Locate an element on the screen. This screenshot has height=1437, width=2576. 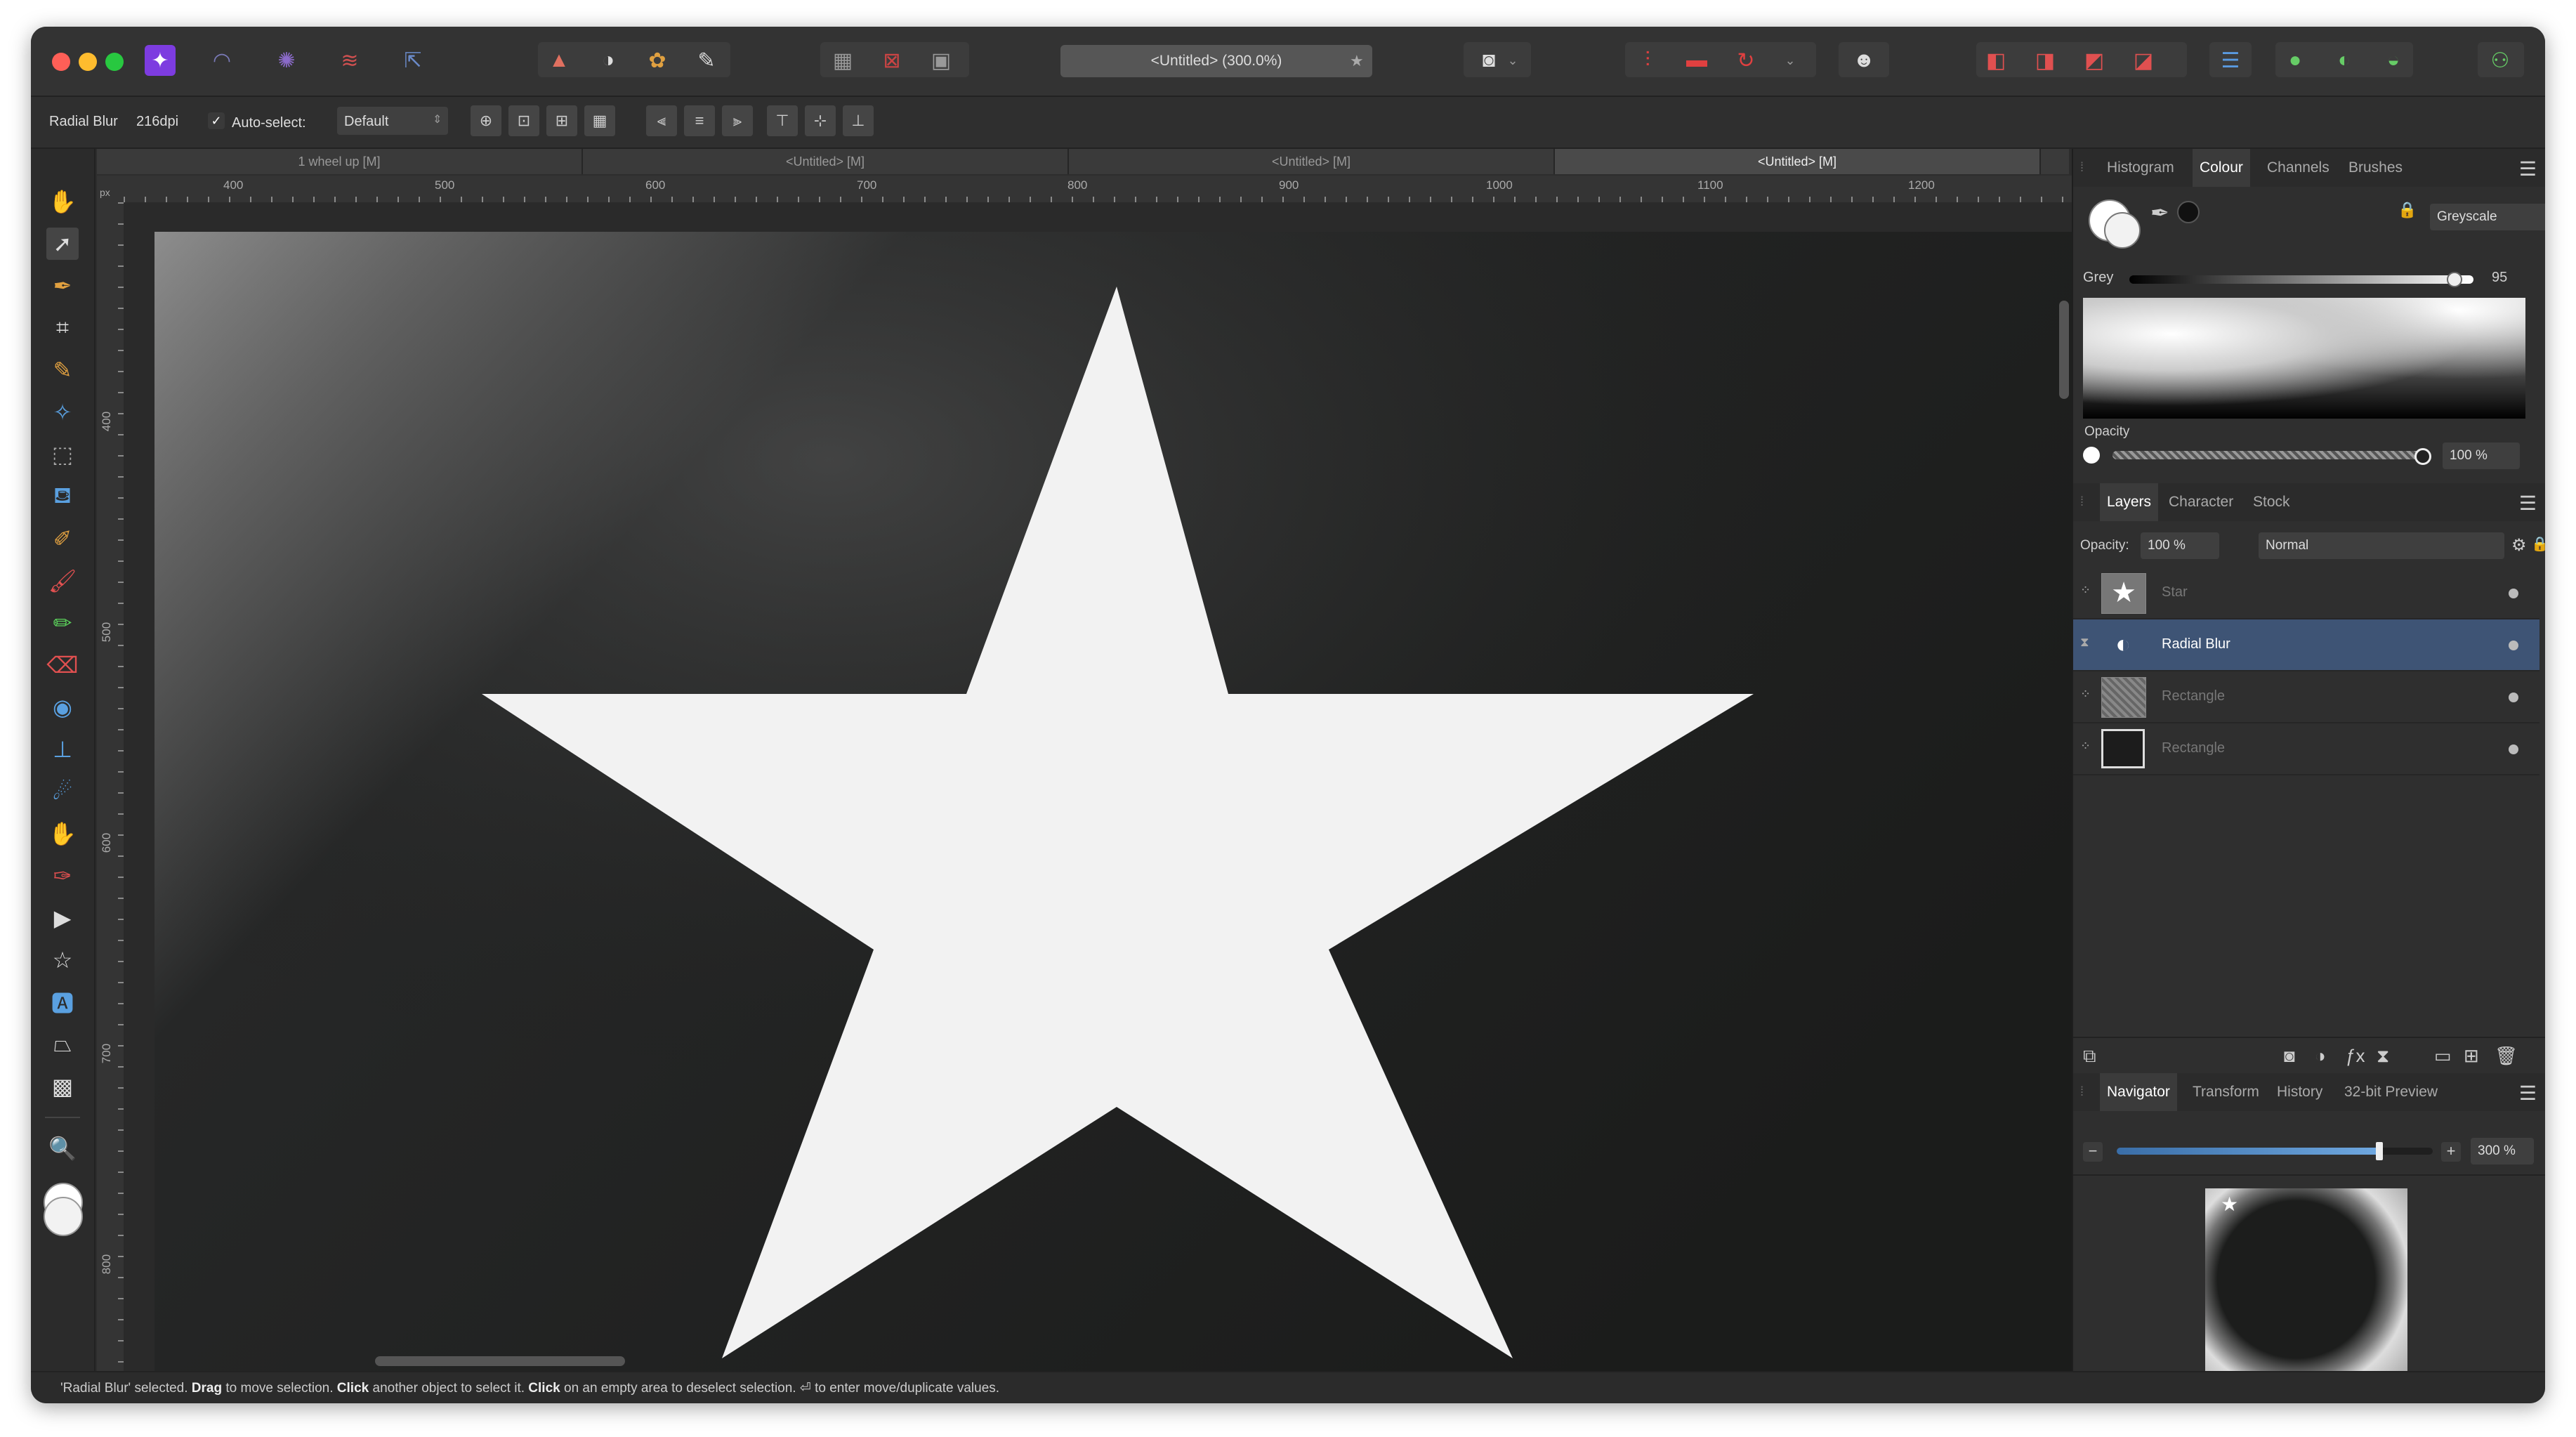
snapping-icon: ⫶ is located at coordinates (1647, 61).